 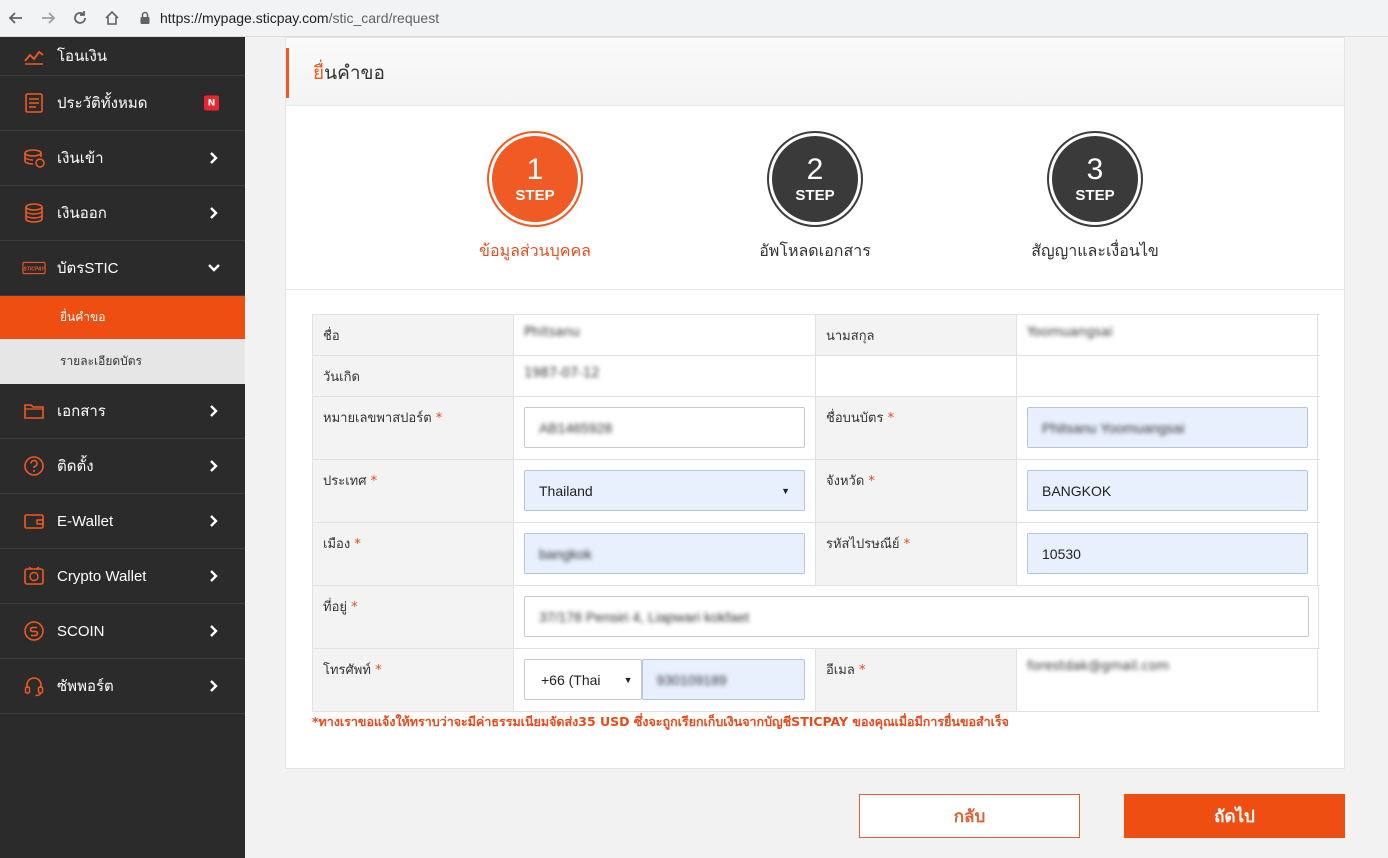 What do you see at coordinates (122, 268) in the screenshot?
I see `sidebar-item-stic-card: STICPAY บัตรSTIC` at bounding box center [122, 268].